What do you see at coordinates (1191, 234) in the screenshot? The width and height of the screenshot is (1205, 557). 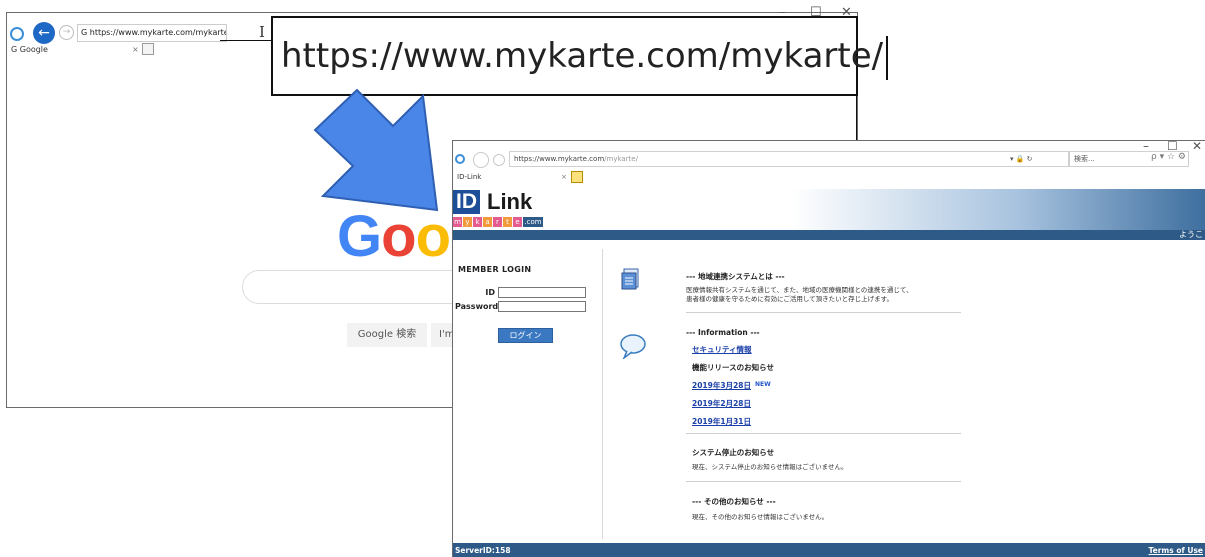 I see `welcome-text: ようこ` at bounding box center [1191, 234].